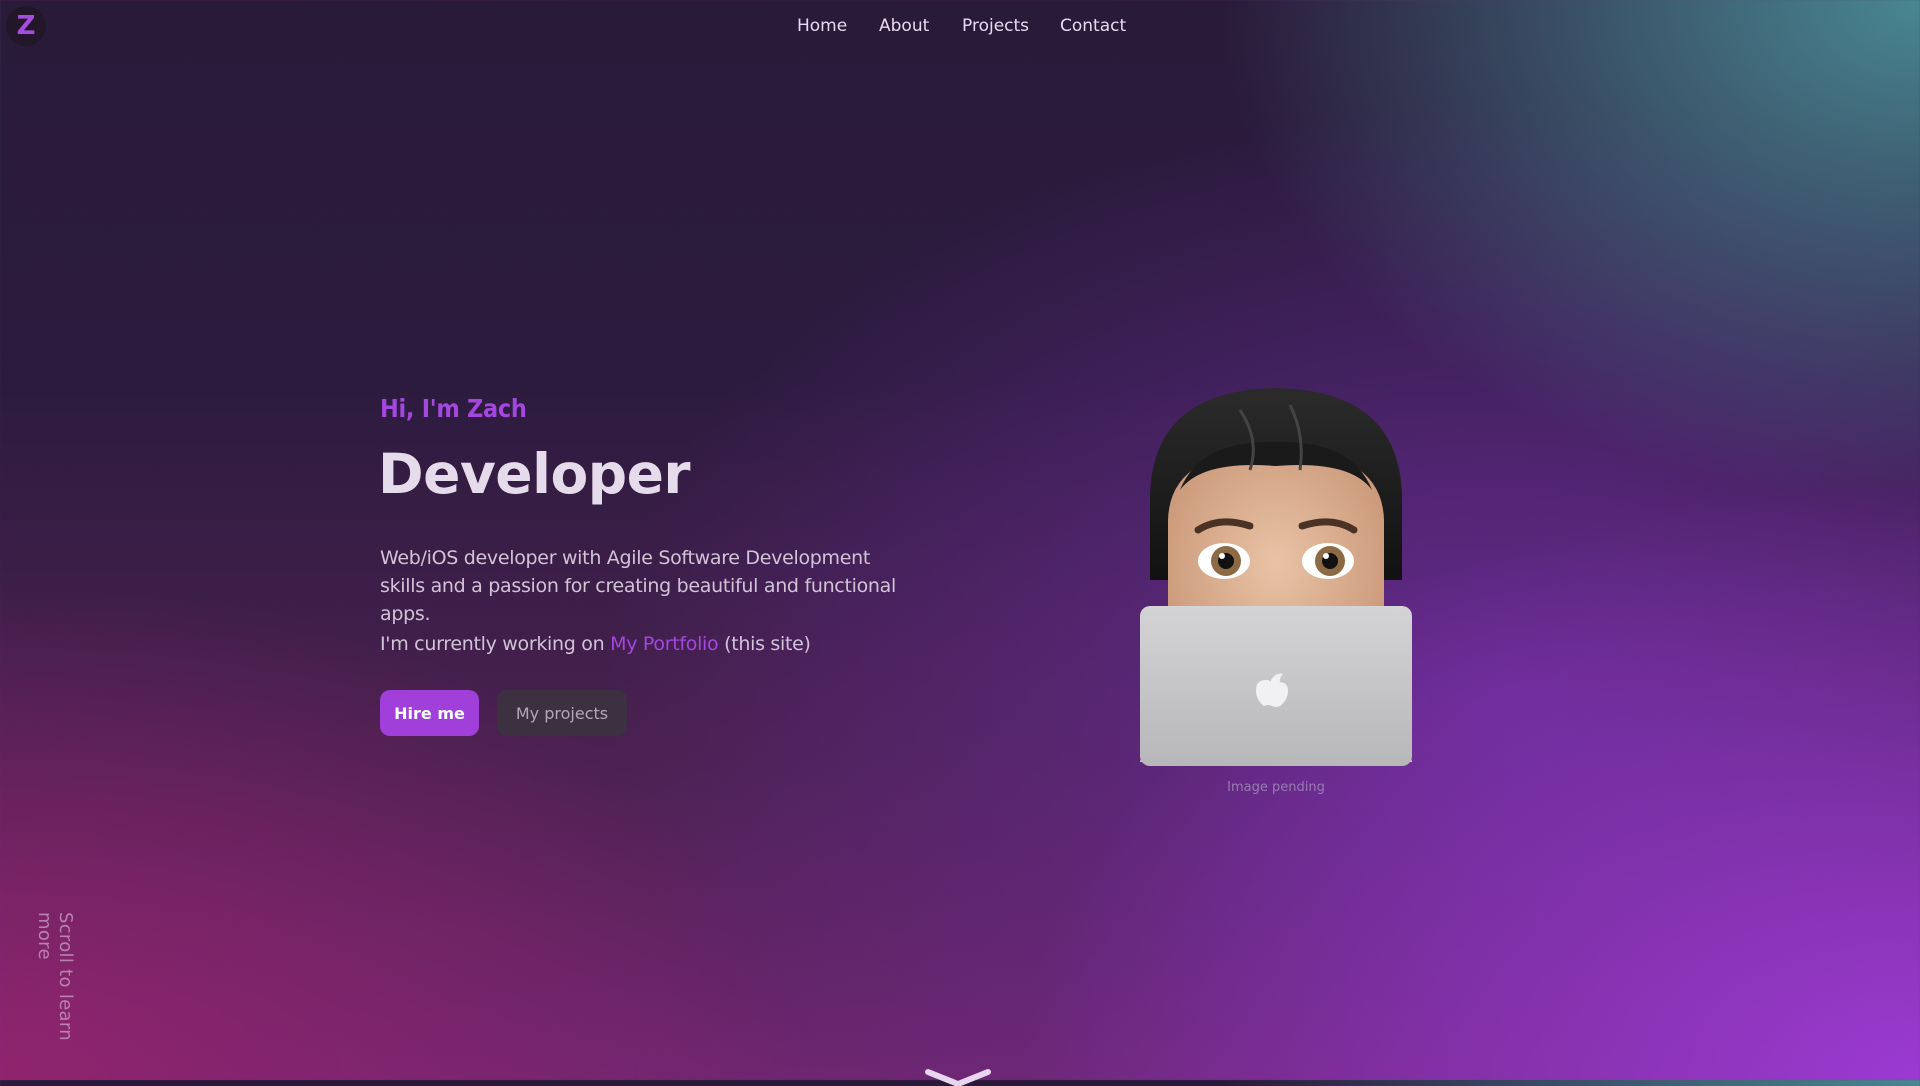 Image resolution: width=1920 pixels, height=1086 pixels. I want to click on avatar-caption: Image pending, so click(1276, 787).